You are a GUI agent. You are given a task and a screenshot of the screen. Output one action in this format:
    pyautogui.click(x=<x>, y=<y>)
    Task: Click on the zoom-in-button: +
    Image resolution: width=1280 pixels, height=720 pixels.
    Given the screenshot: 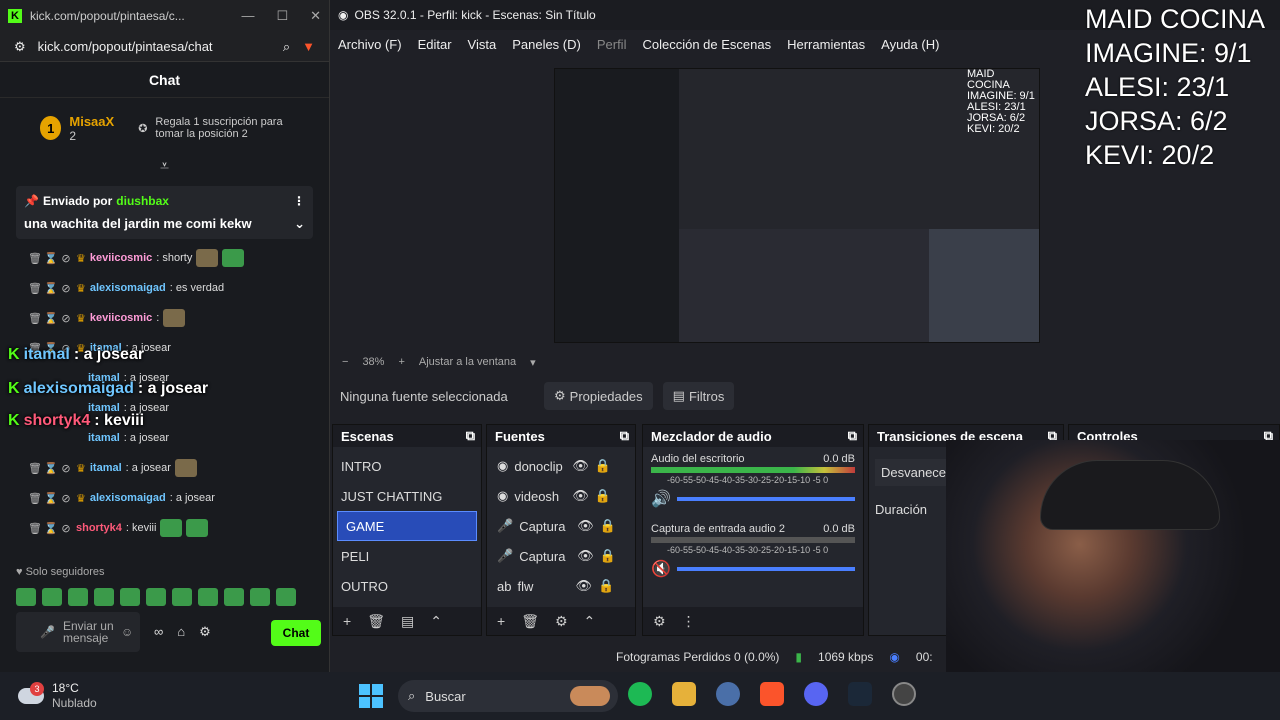 What is the action you would take?
    pyautogui.click(x=401, y=362)
    